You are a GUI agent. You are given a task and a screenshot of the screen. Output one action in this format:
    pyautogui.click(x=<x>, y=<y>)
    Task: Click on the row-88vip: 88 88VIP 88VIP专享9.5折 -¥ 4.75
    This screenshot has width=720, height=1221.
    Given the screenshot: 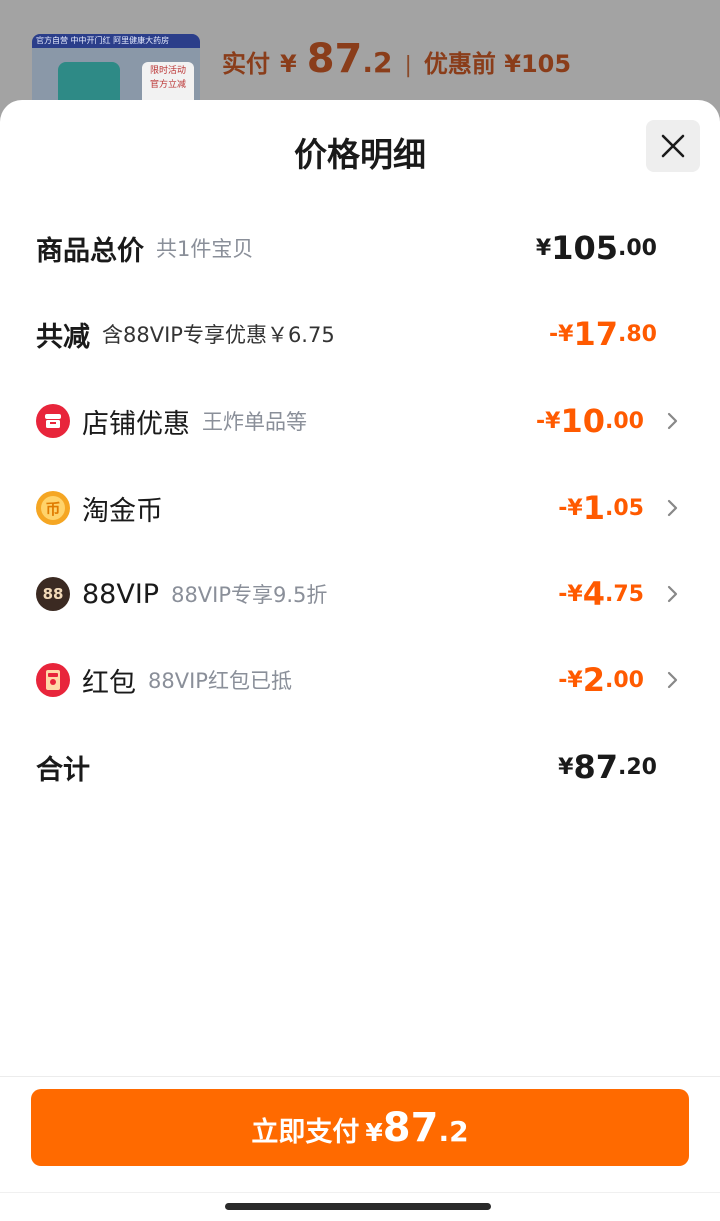 What is the action you would take?
    pyautogui.click(x=360, y=594)
    